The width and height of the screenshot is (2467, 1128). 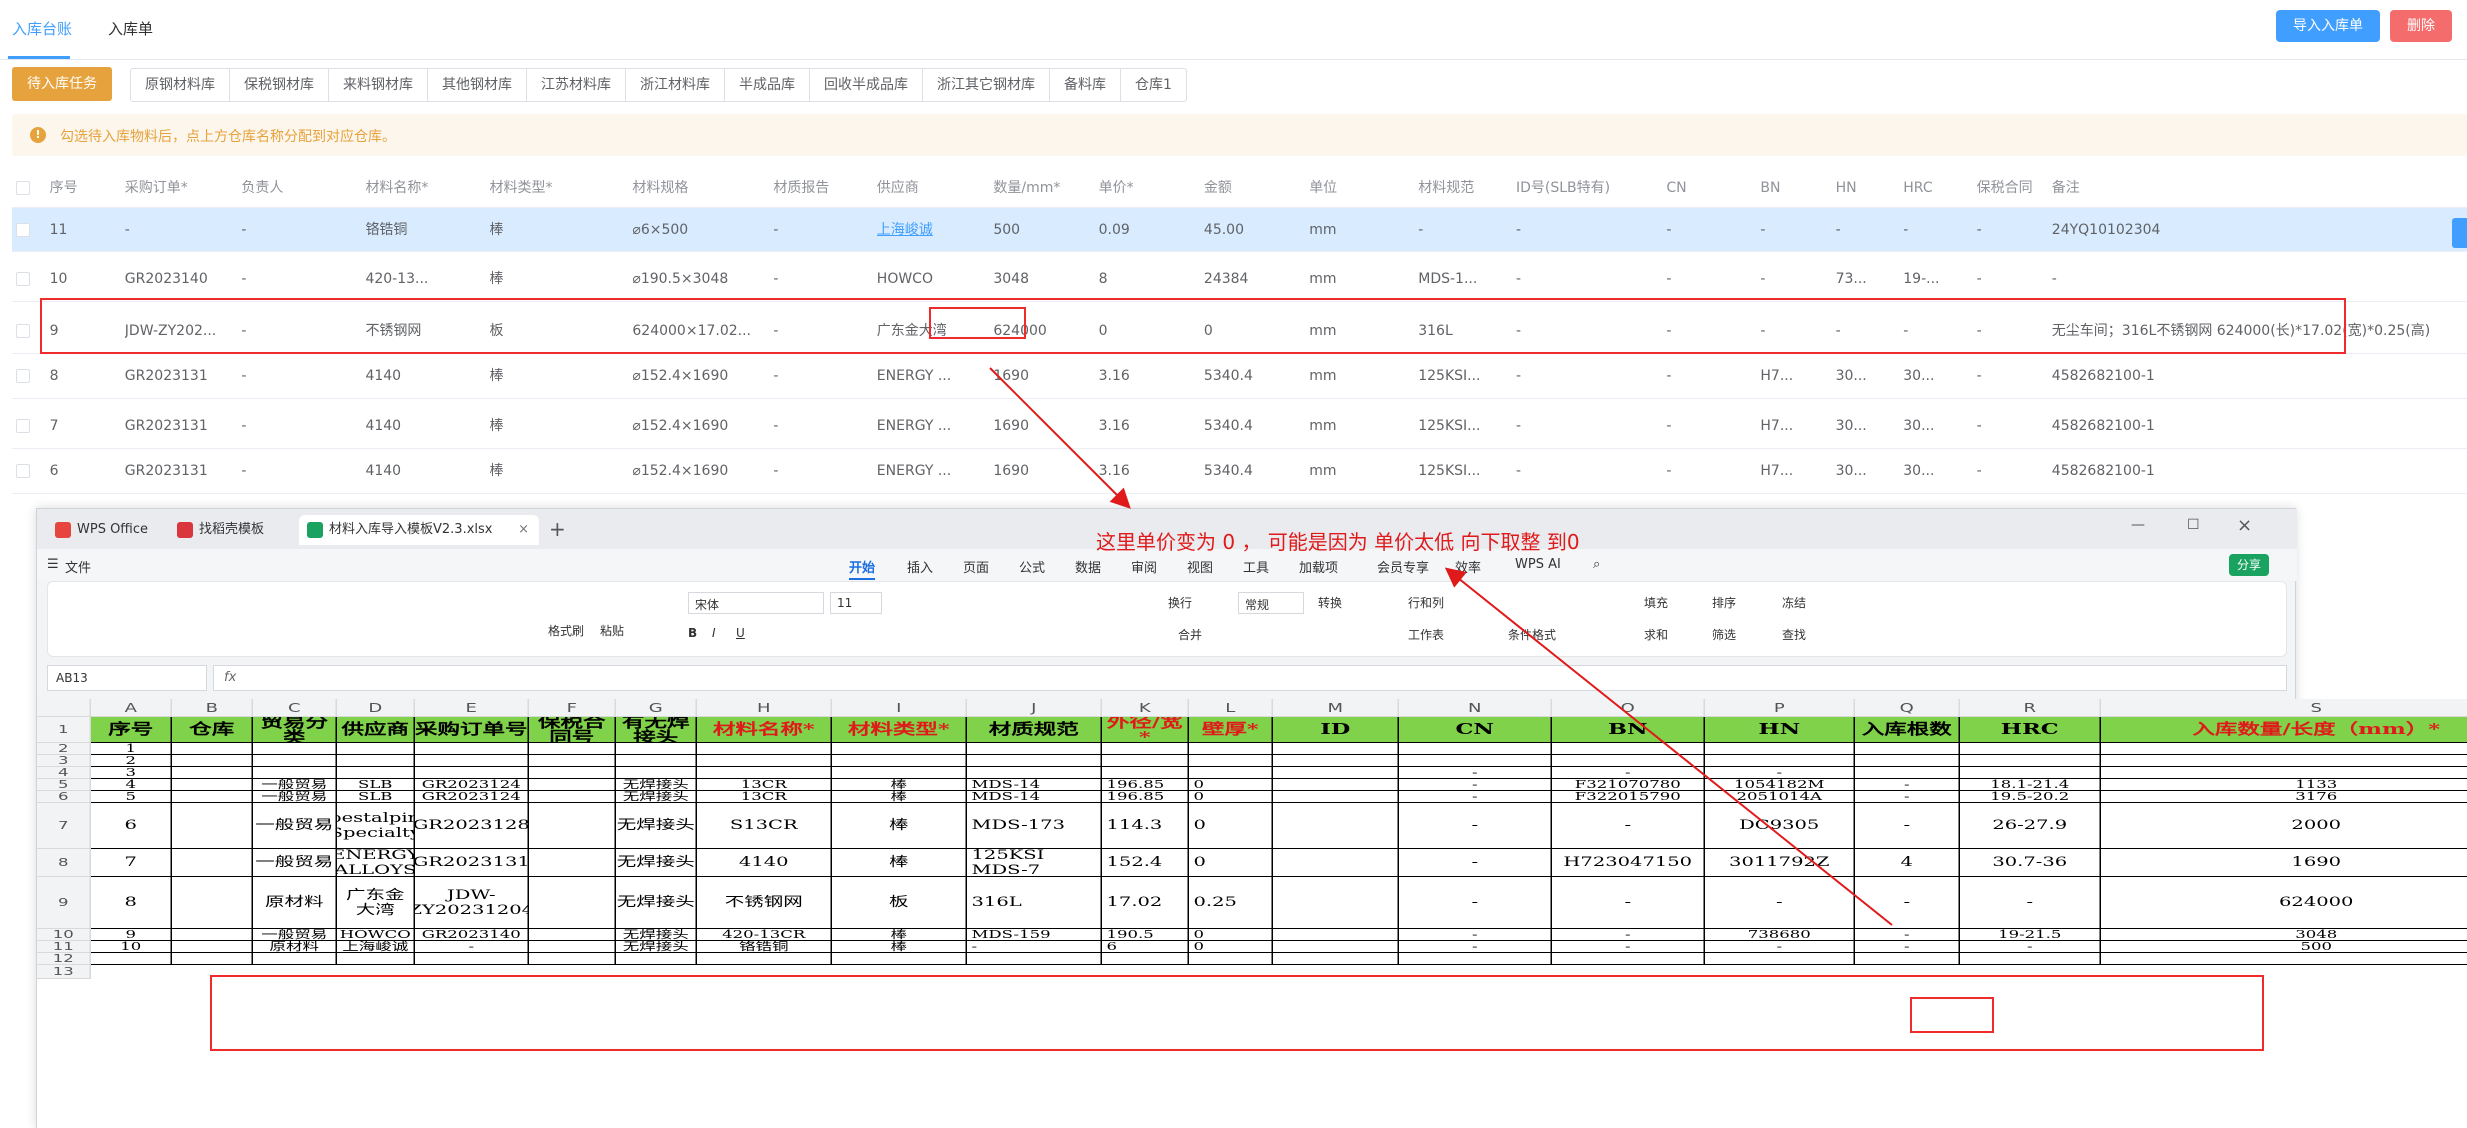 What do you see at coordinates (1060, 438) in the screenshot?
I see `arrow-to-annotation` at bounding box center [1060, 438].